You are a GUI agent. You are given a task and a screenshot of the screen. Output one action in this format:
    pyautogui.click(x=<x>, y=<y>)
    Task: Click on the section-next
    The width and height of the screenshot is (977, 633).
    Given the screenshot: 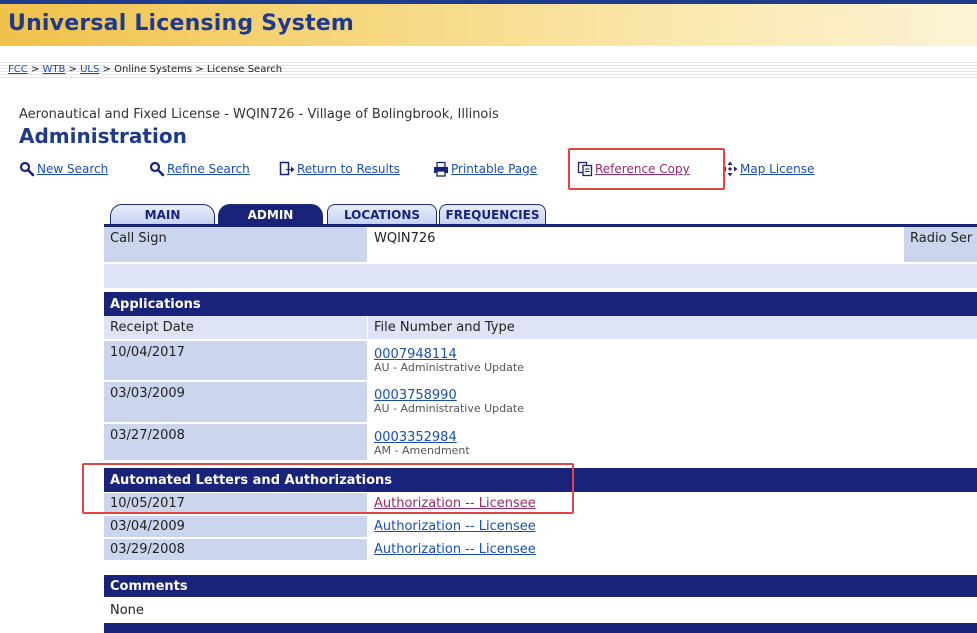 What is the action you would take?
    pyautogui.click(x=540, y=628)
    